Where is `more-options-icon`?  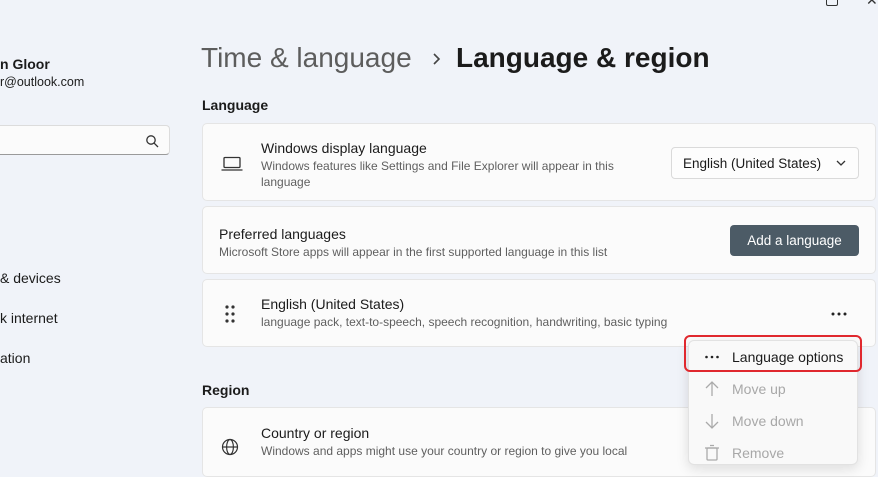
more-options-icon is located at coordinates (839, 314).